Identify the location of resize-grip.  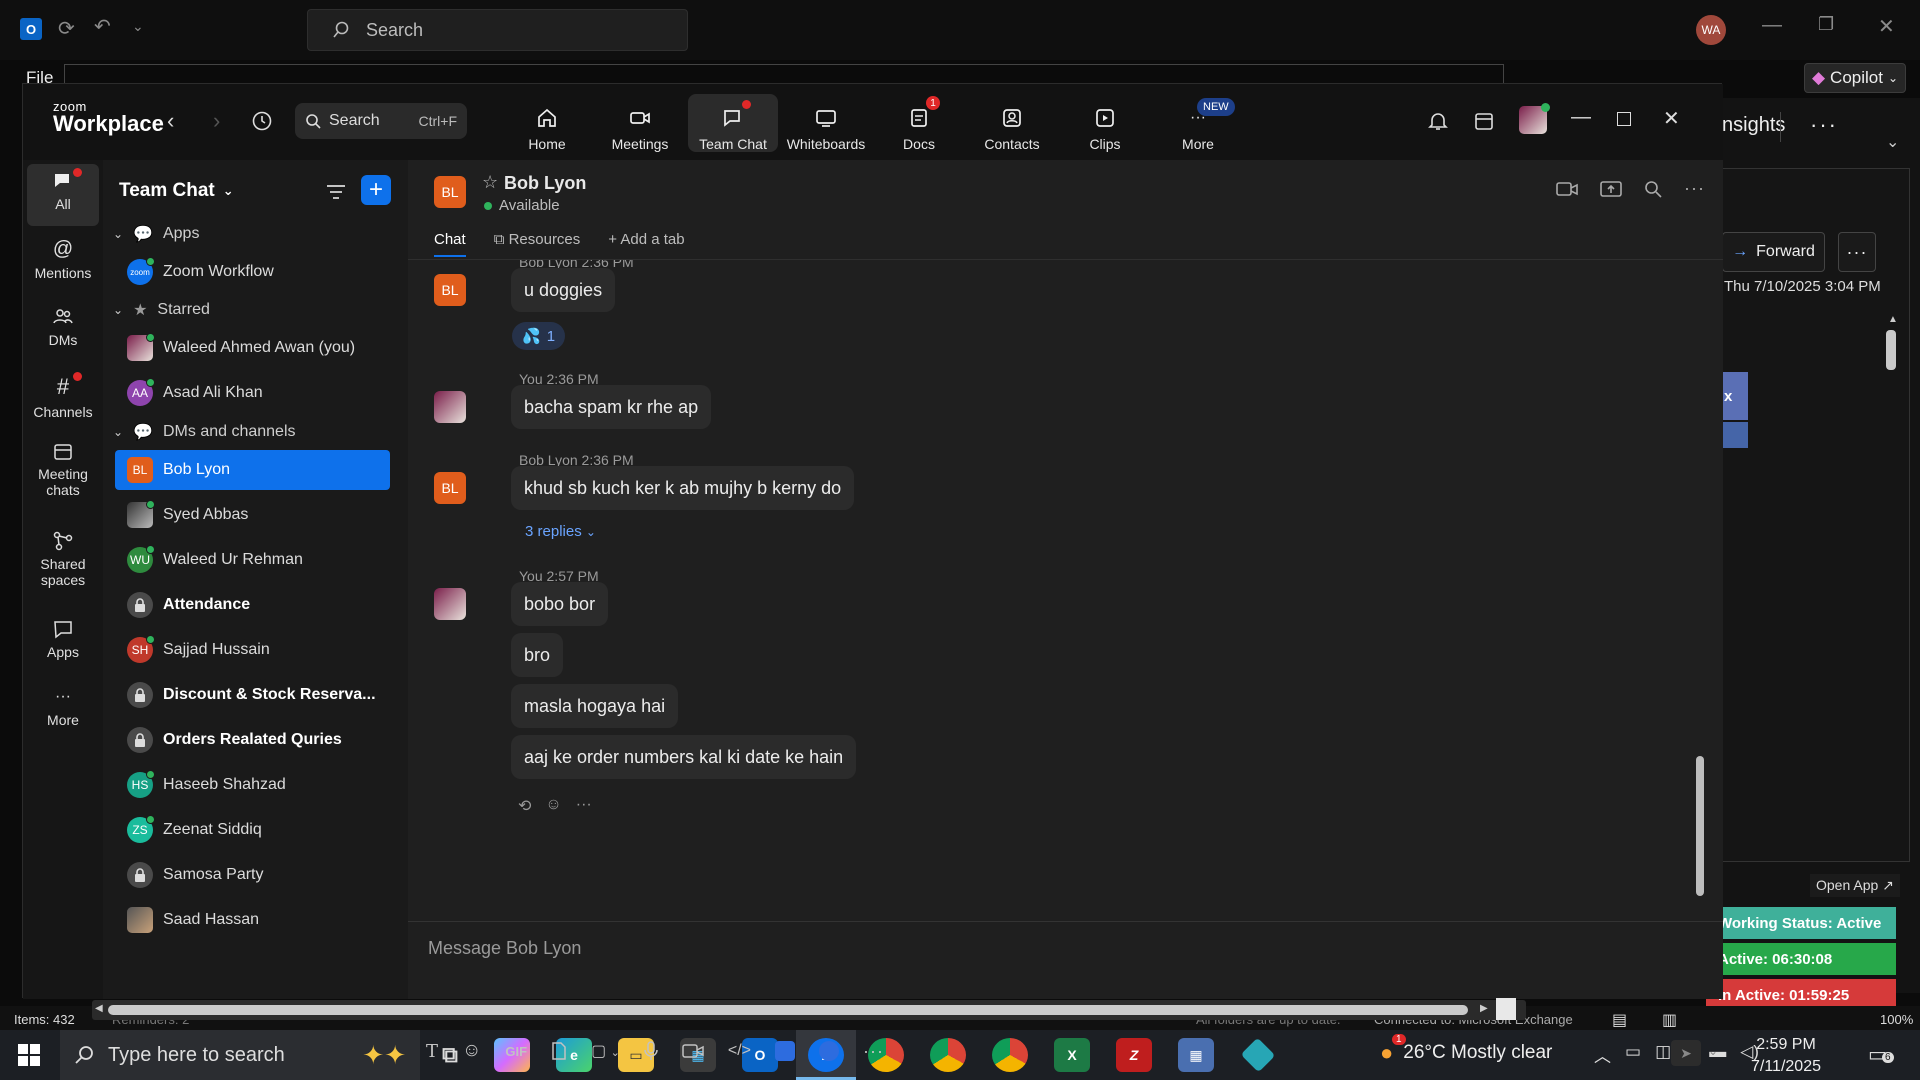
(1506, 1009).